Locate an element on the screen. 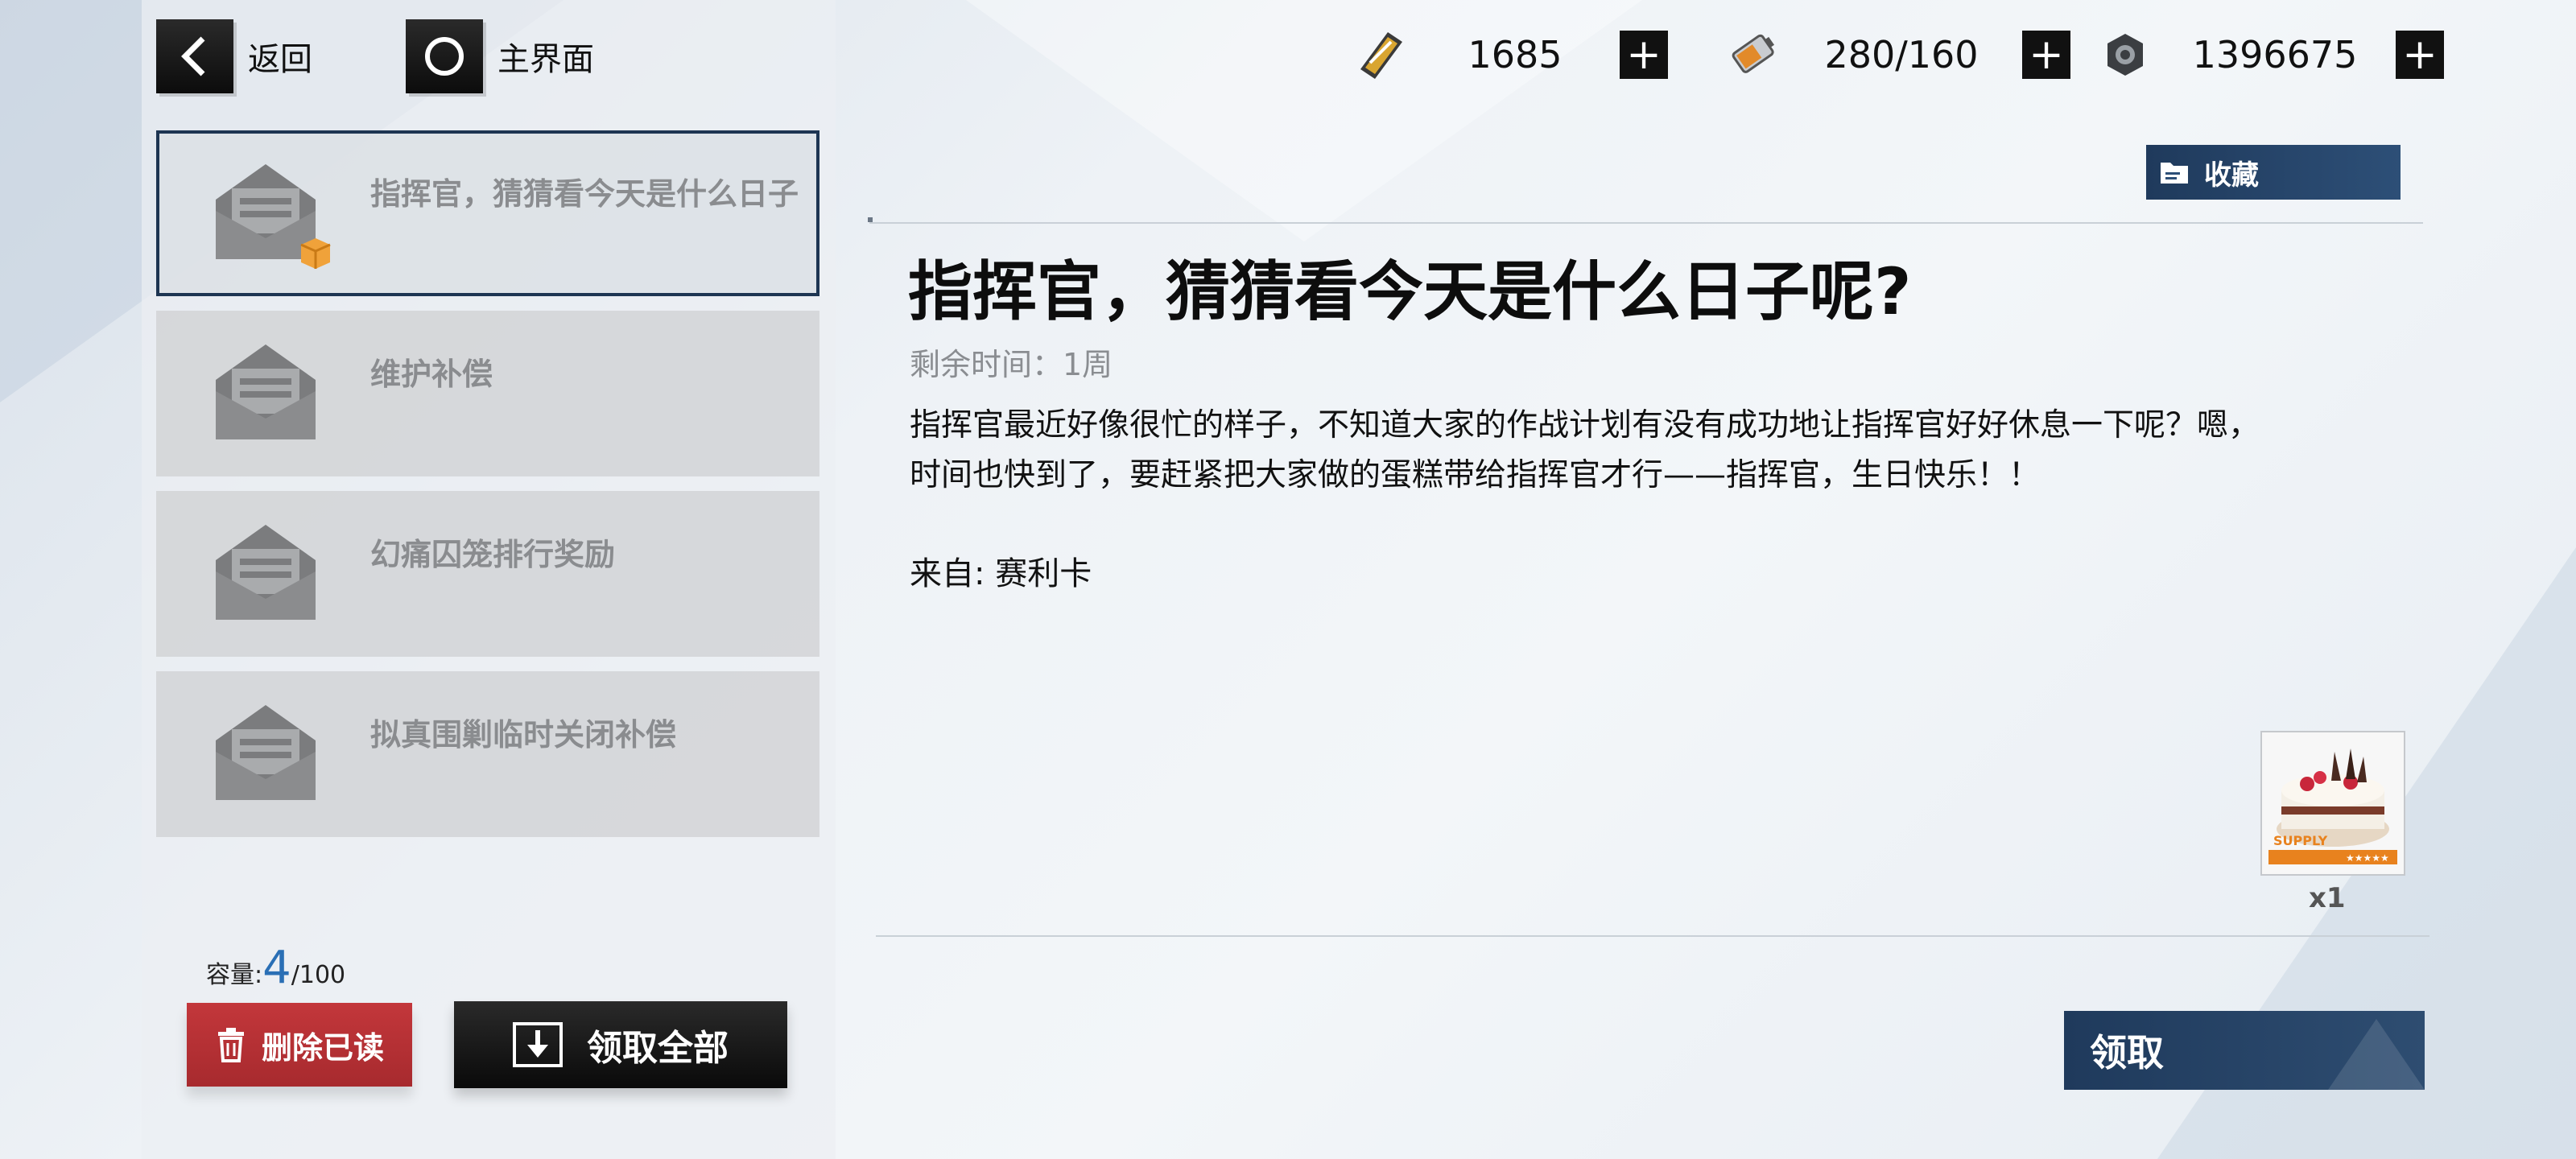  chevron-left-icon is located at coordinates (194, 56).